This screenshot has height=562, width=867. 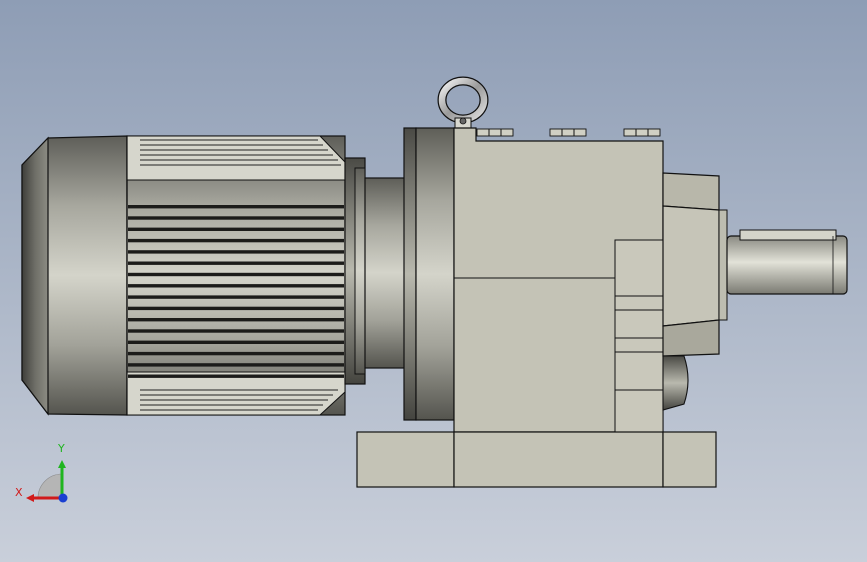 What do you see at coordinates (74, 275) in the screenshot?
I see `fan-cover` at bounding box center [74, 275].